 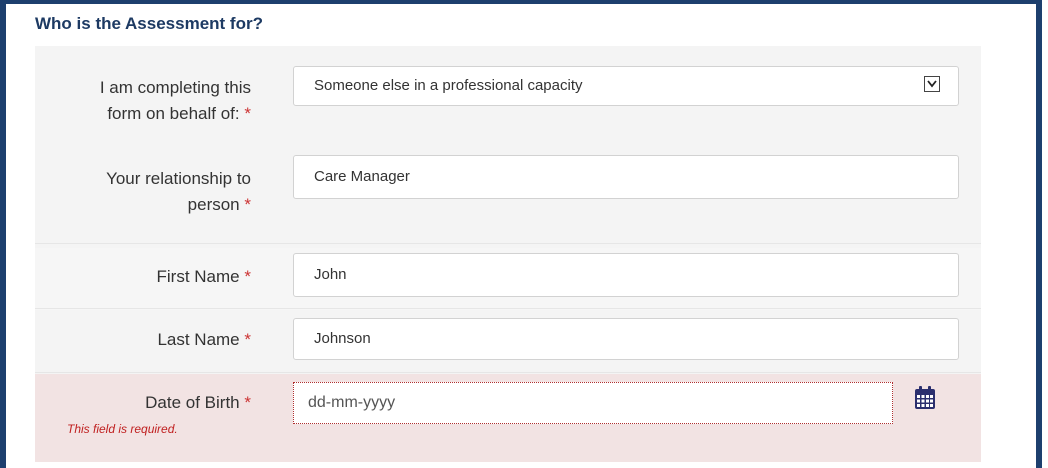 I want to click on dob-error-message: This field is required., so click(x=122, y=429).